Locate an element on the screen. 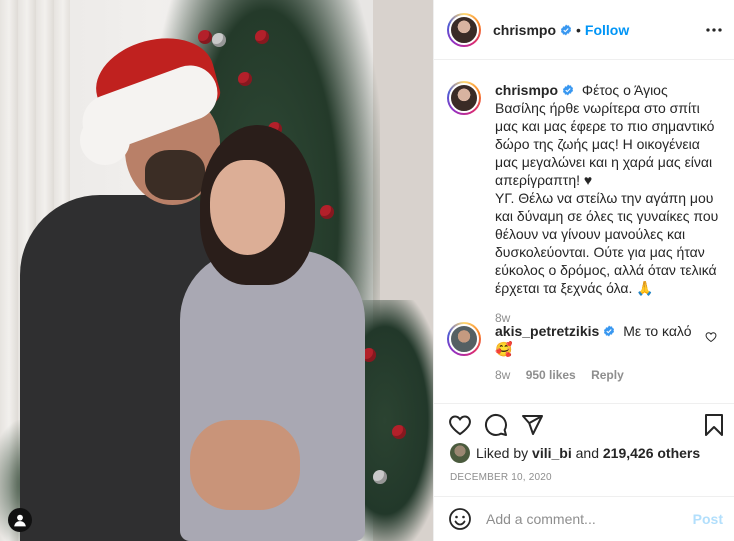 This screenshot has height=541, width=734. comment-body: Με το καλό is located at coordinates (657, 331).